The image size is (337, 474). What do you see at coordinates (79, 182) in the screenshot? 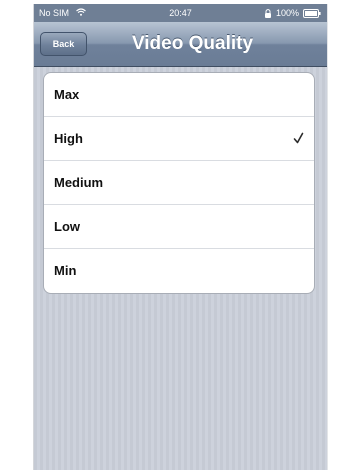
I see `option-label: Medium` at bounding box center [79, 182].